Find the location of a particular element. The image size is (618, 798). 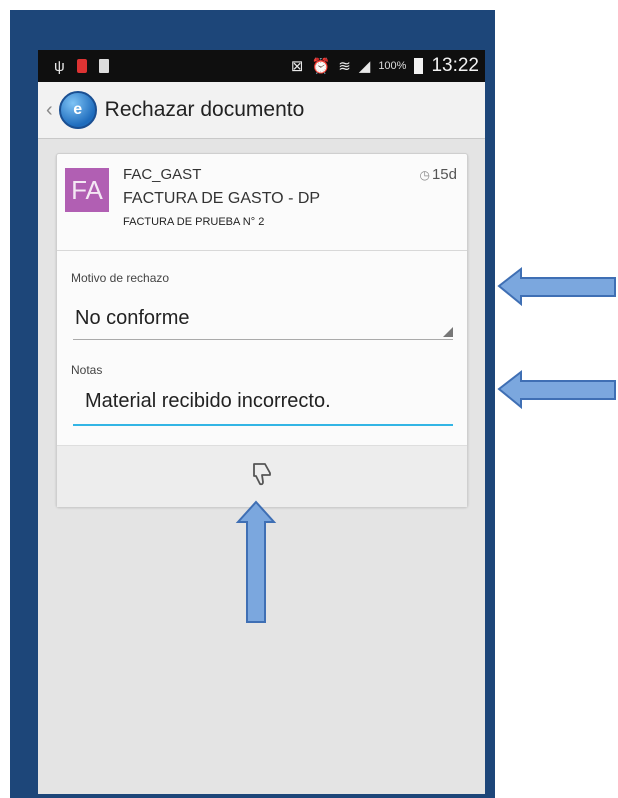

notification-app-icon is located at coordinates (81, 66).